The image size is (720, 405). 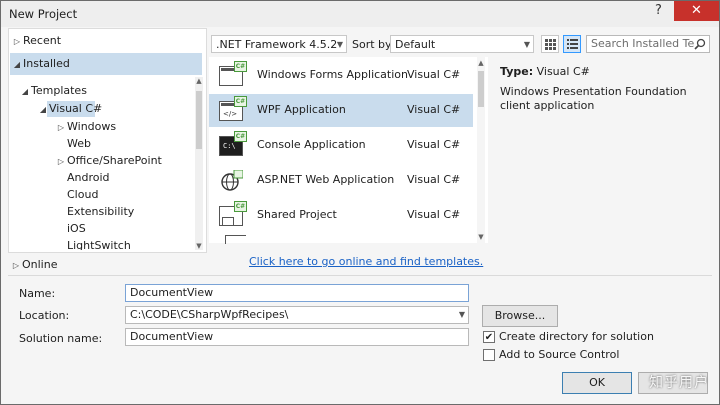 What do you see at coordinates (311, 144) in the screenshot?
I see `template-name: Console Application` at bounding box center [311, 144].